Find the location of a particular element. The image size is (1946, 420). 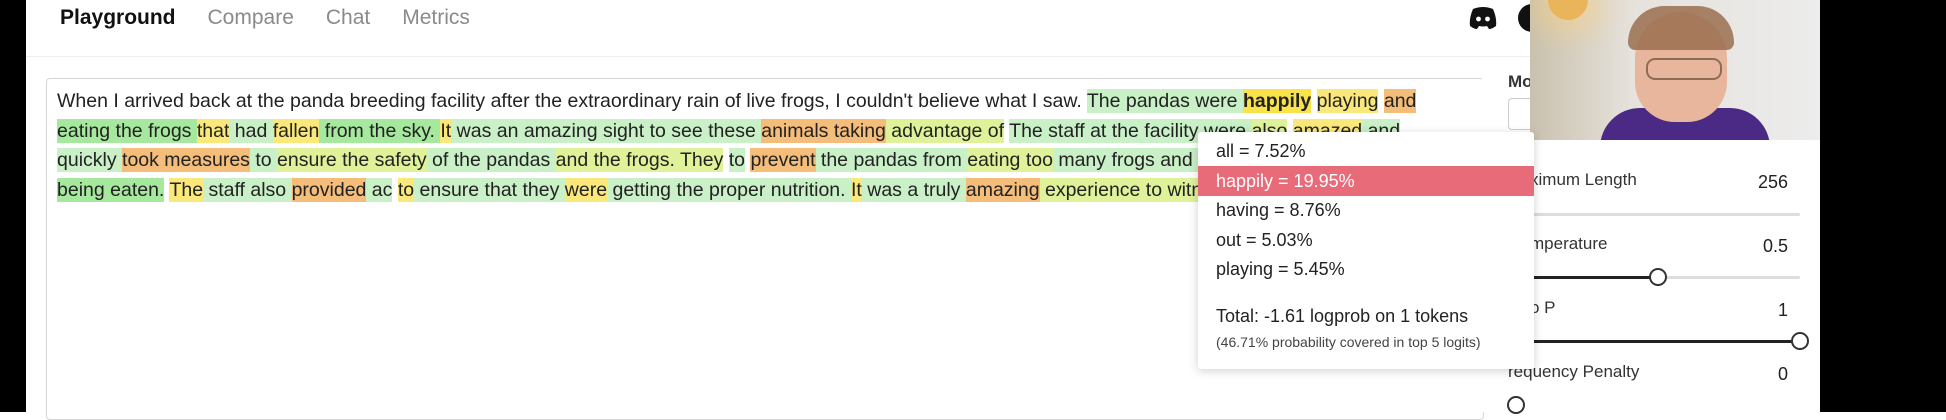

token: took measures is located at coordinates (186, 160).